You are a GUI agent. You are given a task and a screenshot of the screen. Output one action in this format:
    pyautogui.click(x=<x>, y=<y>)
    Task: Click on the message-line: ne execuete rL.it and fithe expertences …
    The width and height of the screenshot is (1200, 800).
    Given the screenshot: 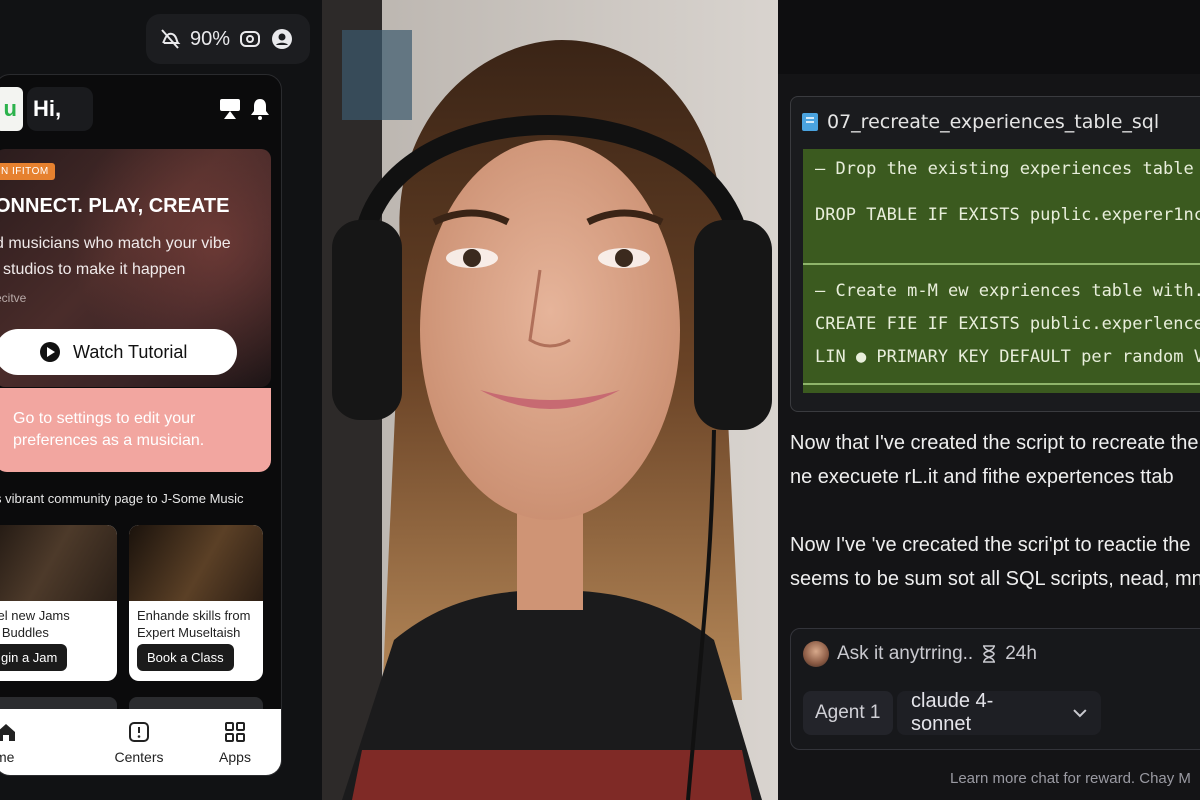 What is the action you would take?
    pyautogui.click(x=982, y=477)
    